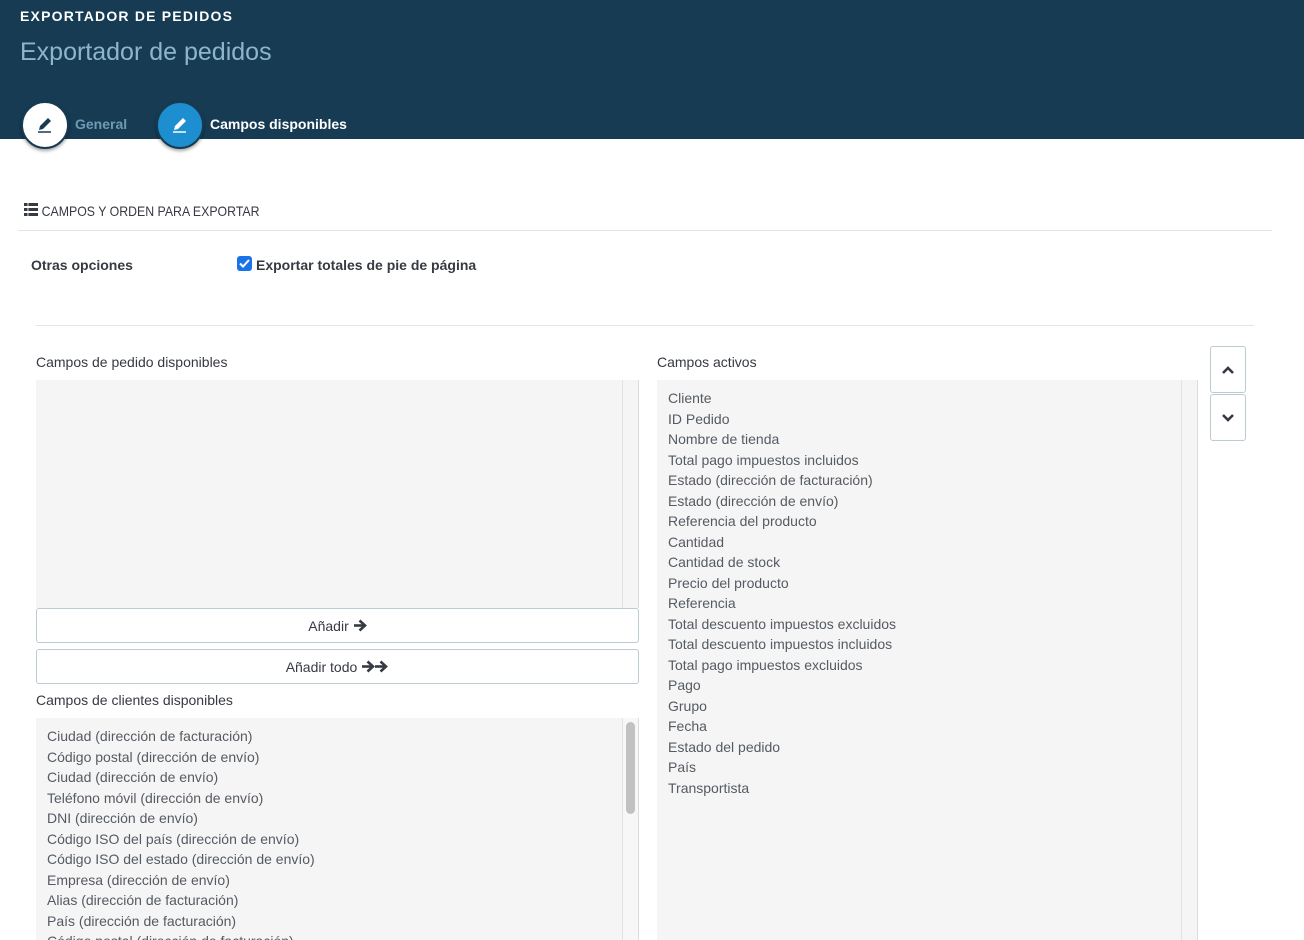 The height and width of the screenshot is (940, 1304). I want to click on list-item: Código postal (dirección de envío), so click(342, 757).